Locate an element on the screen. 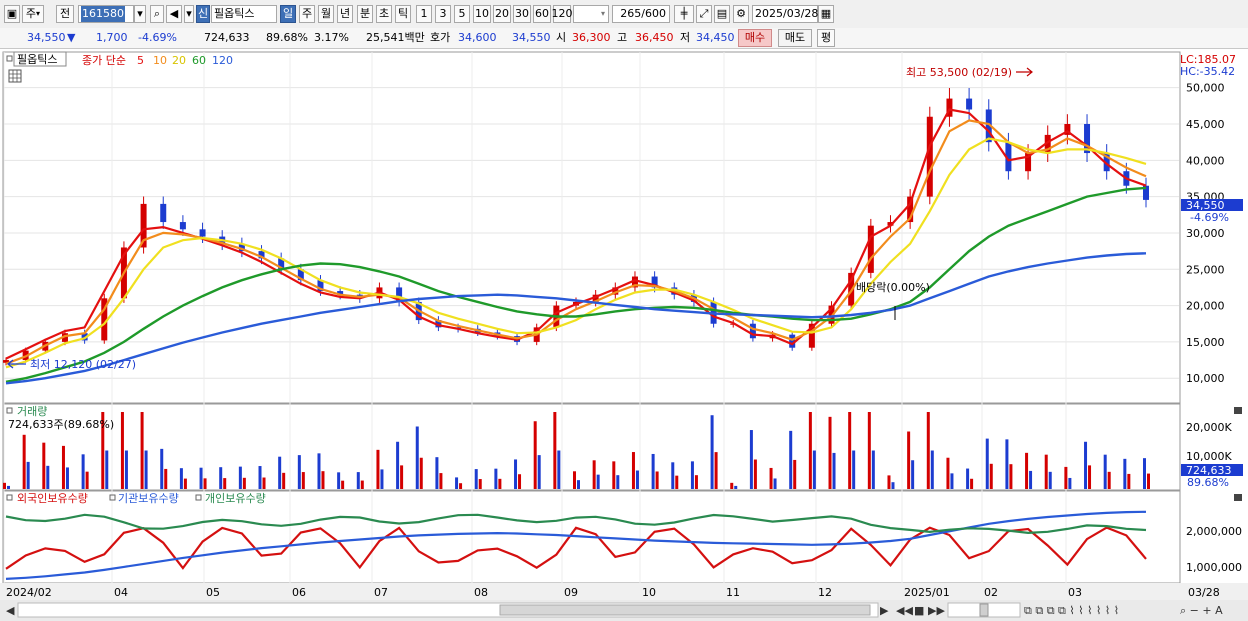 This screenshot has height=621, width=1248. table-icon is located at coordinates (15, 76).